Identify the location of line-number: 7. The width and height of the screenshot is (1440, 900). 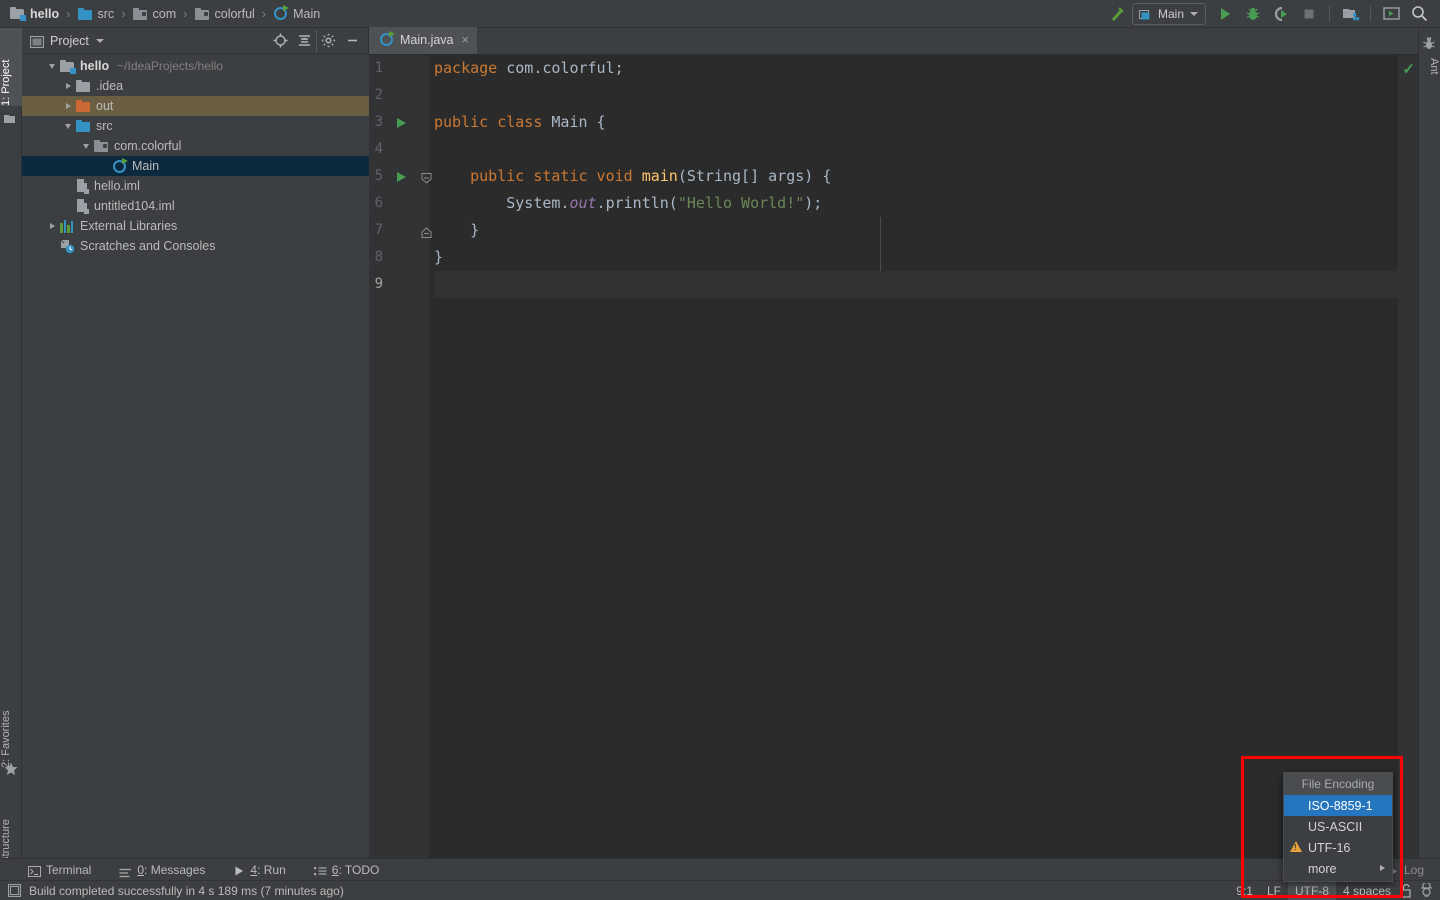
(378, 230).